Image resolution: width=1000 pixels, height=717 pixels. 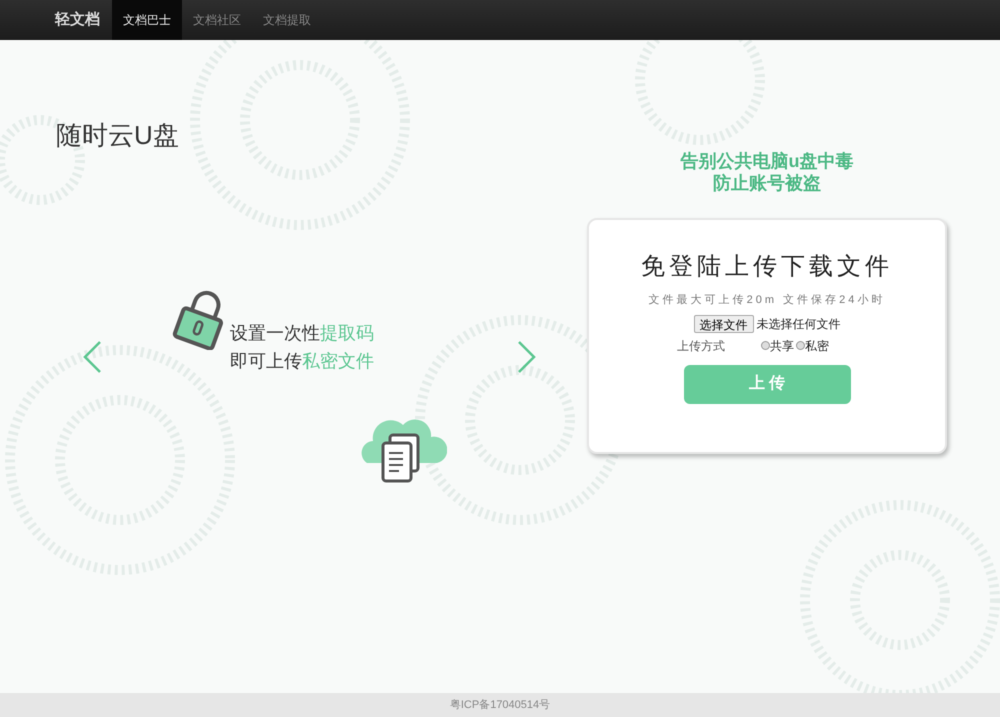 I want to click on nav-tab: 文档社区, so click(x=217, y=20).